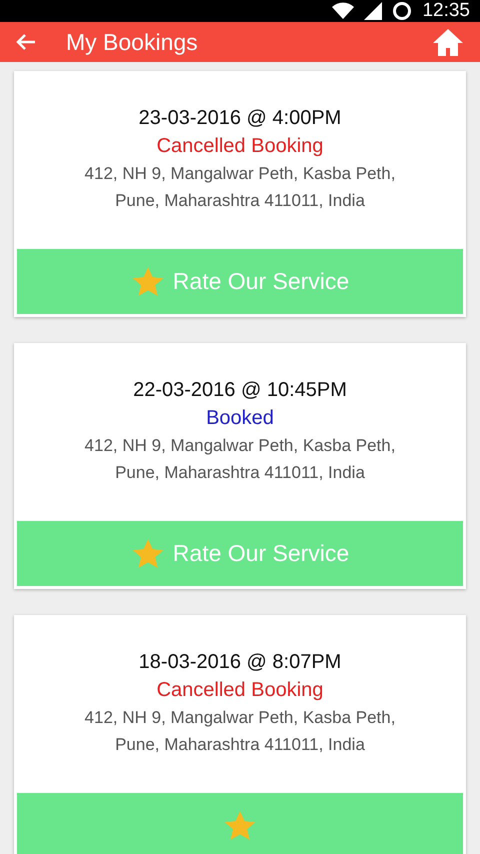 The image size is (480, 854). I want to click on status-time: 12:35, so click(446, 11).